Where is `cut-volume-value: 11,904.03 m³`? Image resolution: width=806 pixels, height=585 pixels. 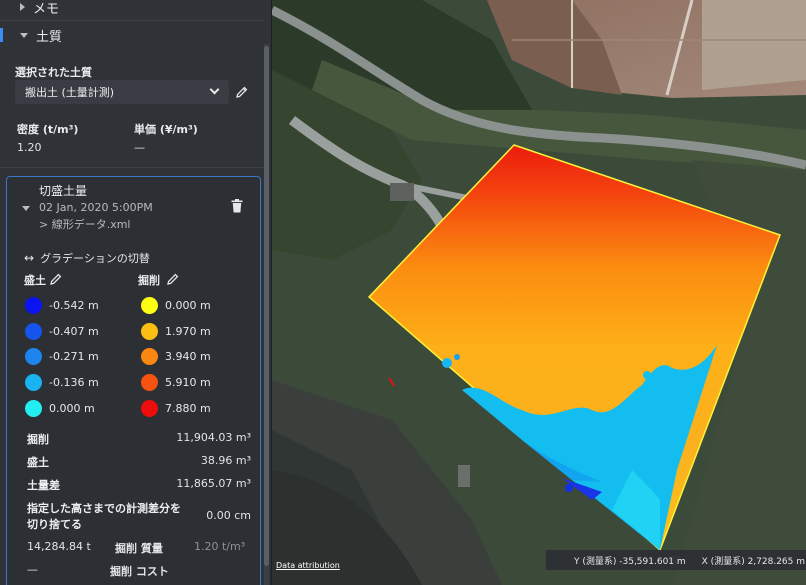
cut-volume-value: 11,904.03 m³ is located at coordinates (213, 437).